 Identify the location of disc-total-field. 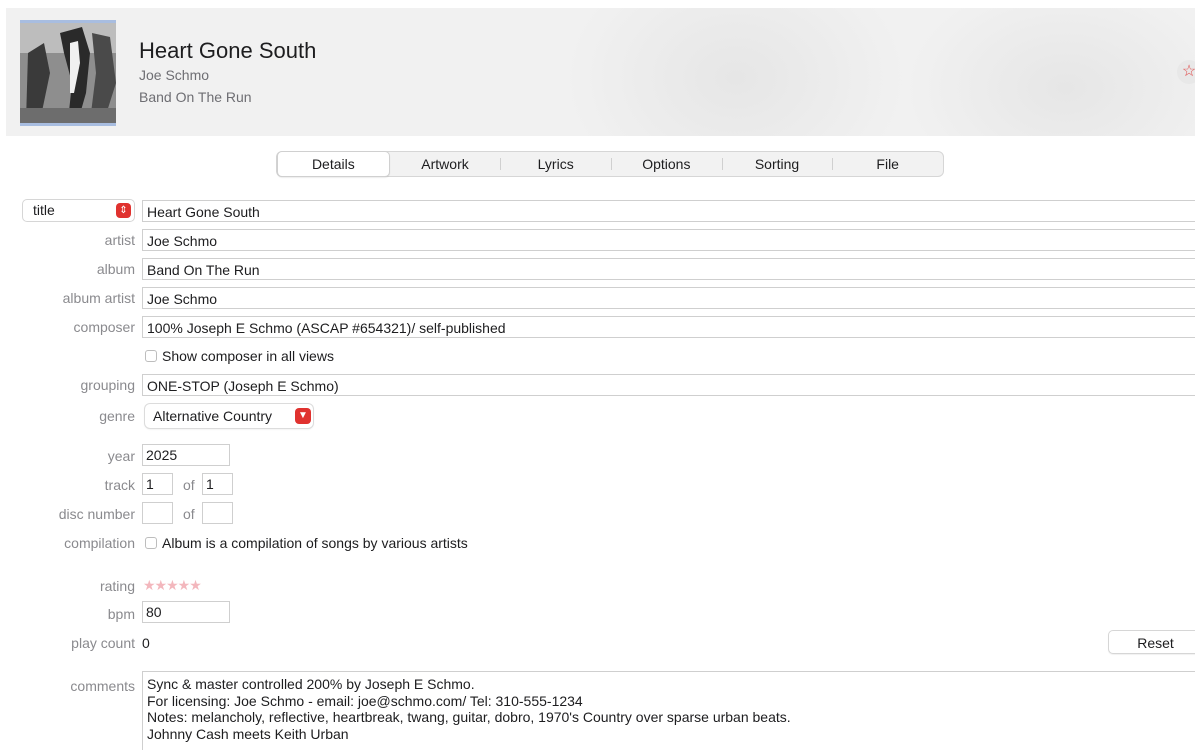
(217, 513).